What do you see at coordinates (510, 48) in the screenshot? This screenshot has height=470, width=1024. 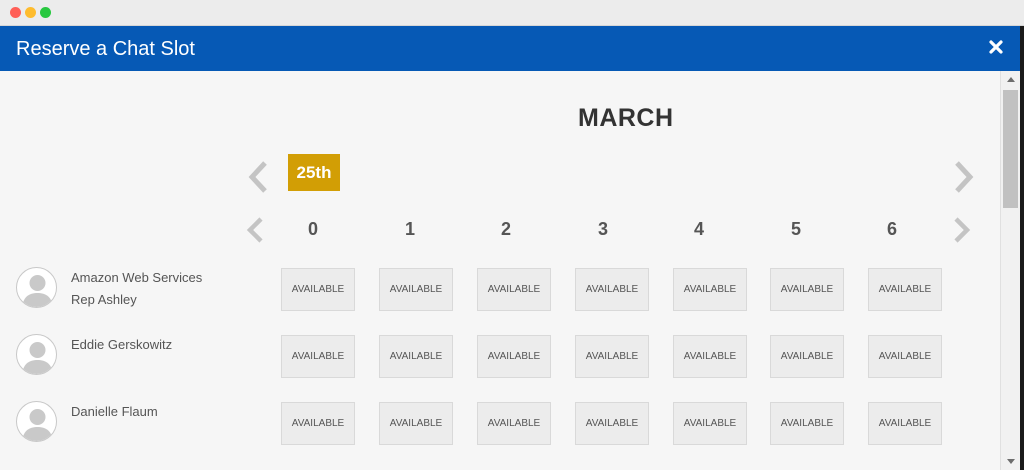 I see `modal-header: Reserve a Chat Slot` at bounding box center [510, 48].